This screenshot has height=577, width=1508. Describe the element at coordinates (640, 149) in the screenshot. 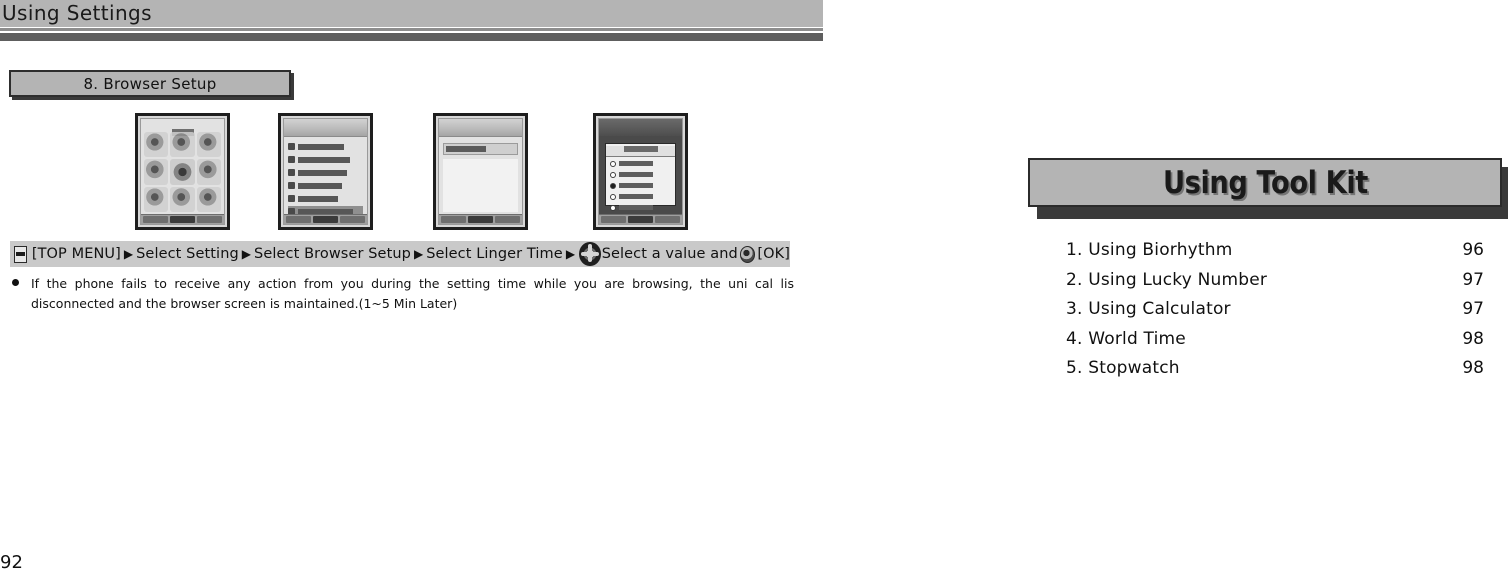

I see `dialog-title-text` at that location.